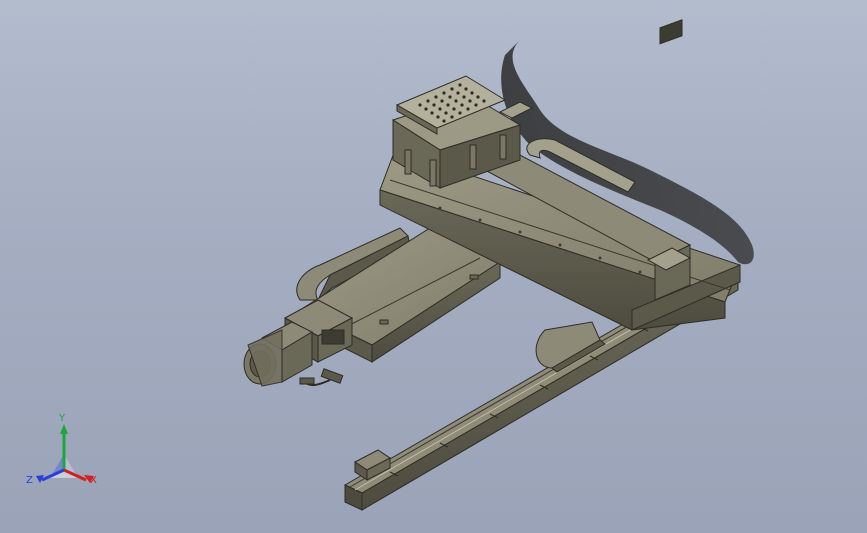 Image resolution: width=867 pixels, height=533 pixels. I want to click on axis-triad: Y Z X, so click(67, 456).